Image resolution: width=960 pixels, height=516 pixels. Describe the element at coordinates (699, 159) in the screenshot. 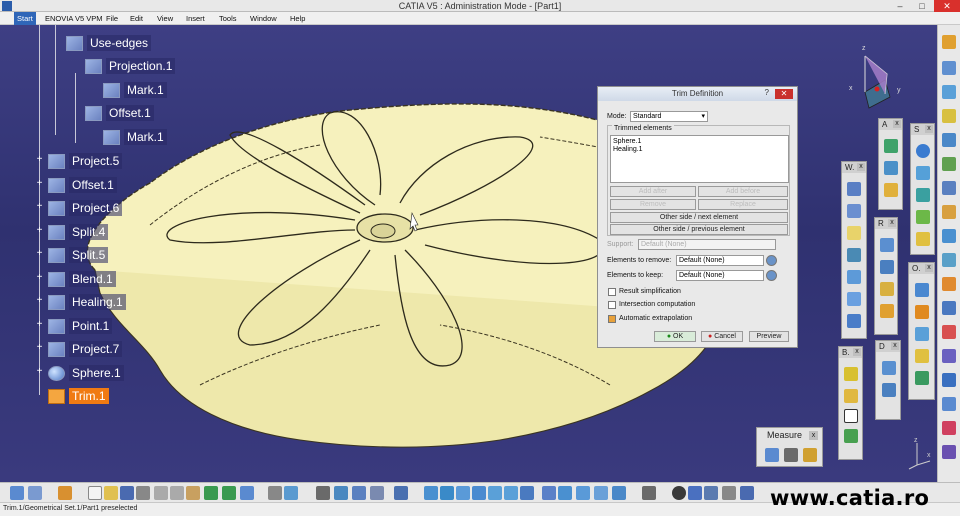

I see `trimmed-elements-list: Sphere.1 Healing.1` at that location.